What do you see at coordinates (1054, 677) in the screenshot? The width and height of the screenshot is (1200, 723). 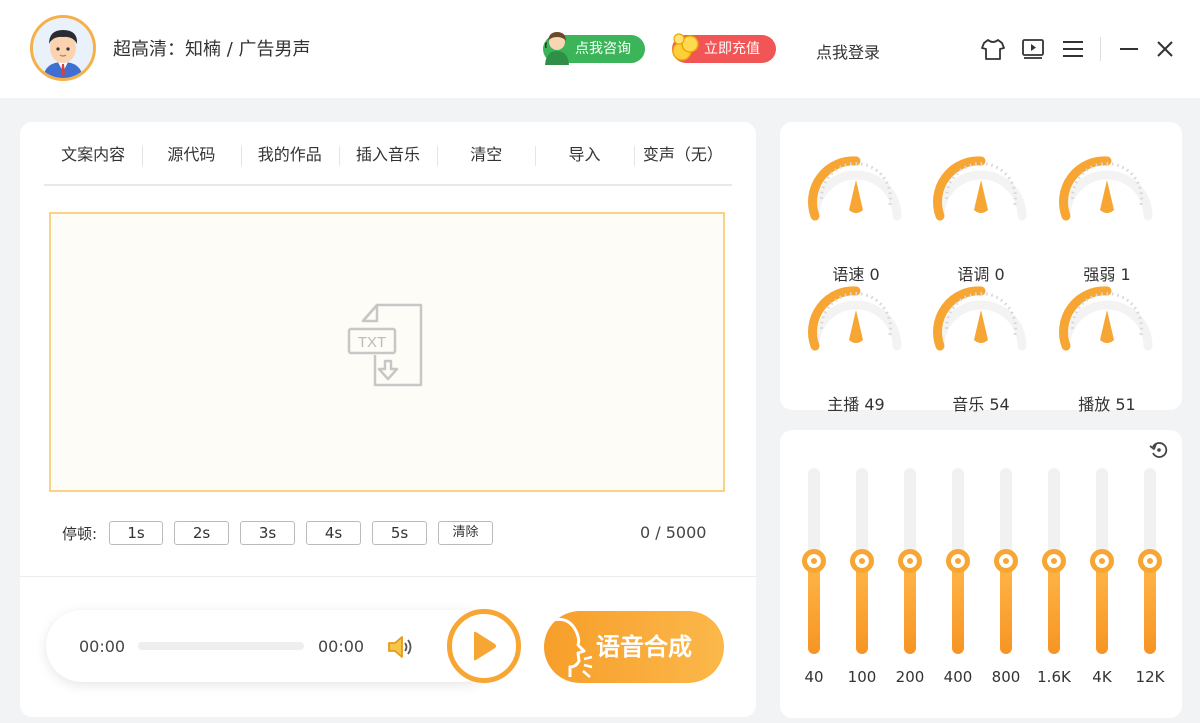 I see `eq-band-label: 1.6K` at bounding box center [1054, 677].